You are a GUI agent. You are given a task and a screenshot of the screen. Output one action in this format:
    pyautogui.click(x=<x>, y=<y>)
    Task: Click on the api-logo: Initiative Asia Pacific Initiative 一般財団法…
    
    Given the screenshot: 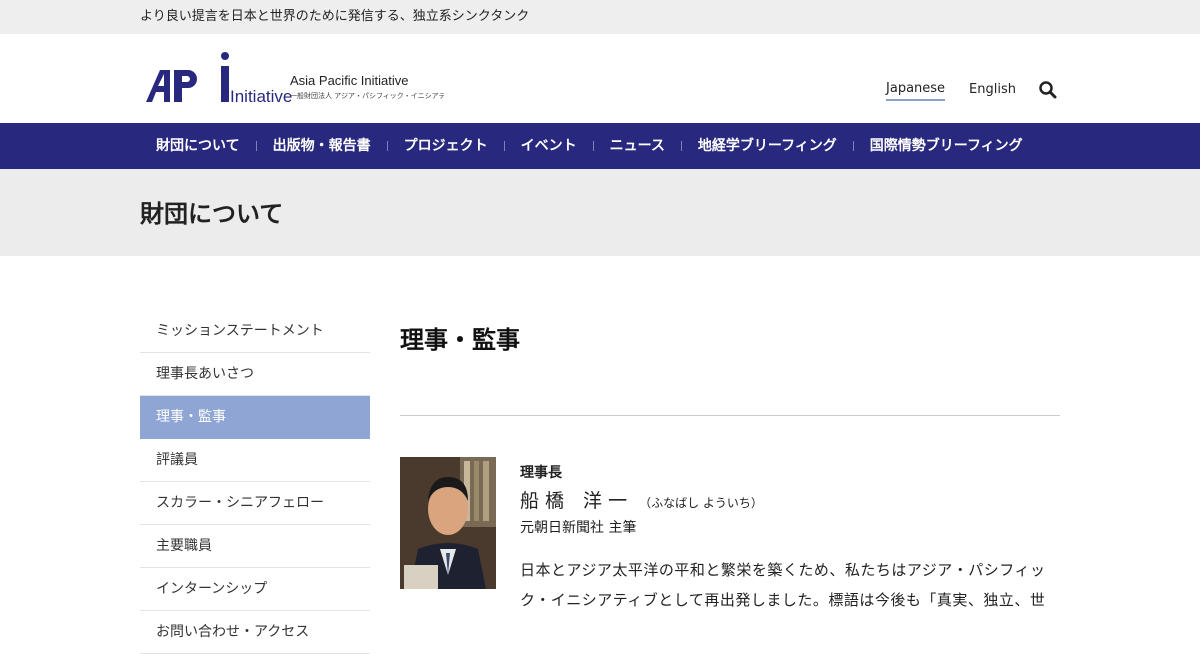 What is the action you would take?
    pyautogui.click(x=301, y=80)
    